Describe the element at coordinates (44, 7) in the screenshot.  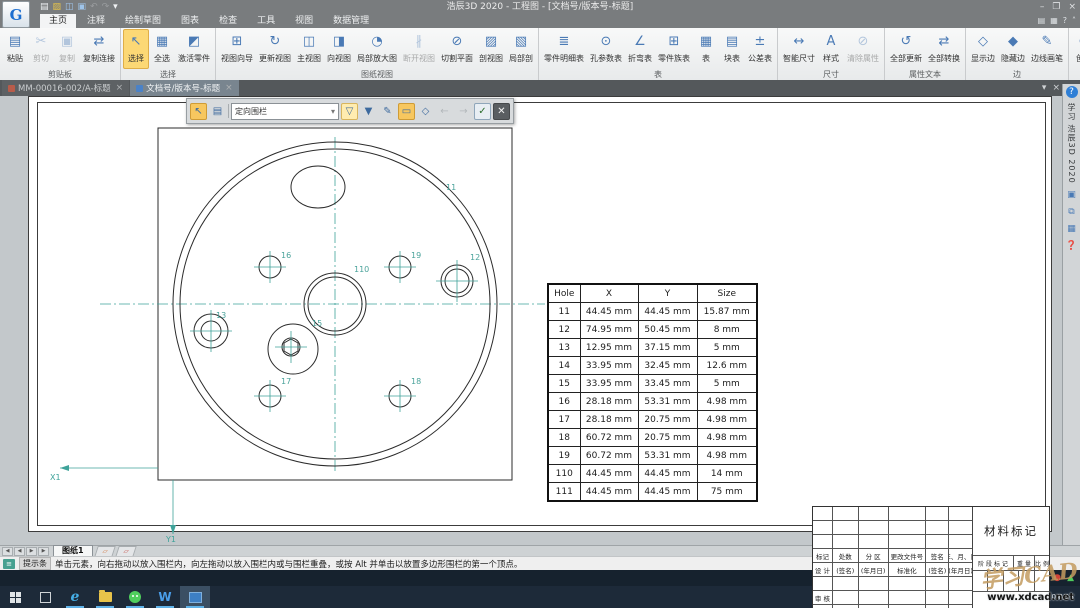
I see `new-file-icon: ▤` at that location.